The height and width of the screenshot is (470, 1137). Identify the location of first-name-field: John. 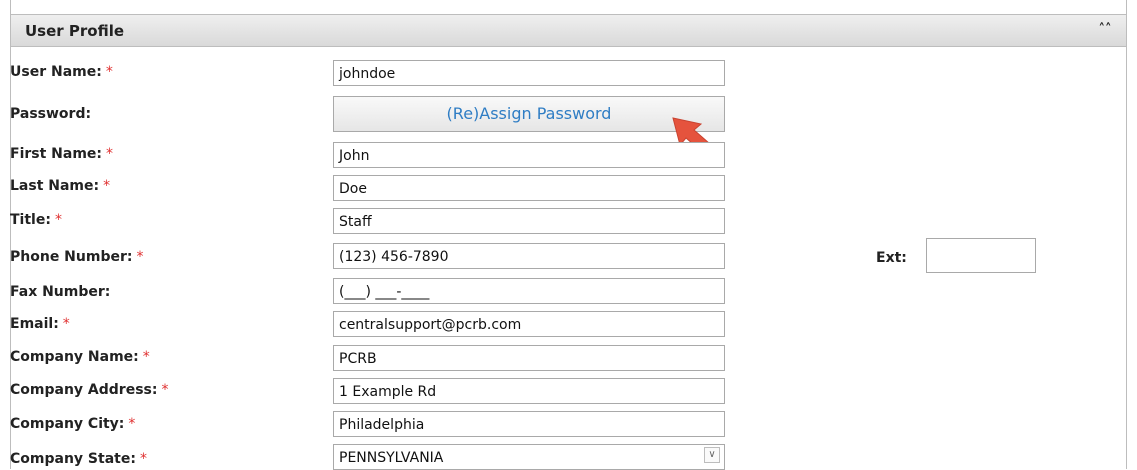
(529, 155).